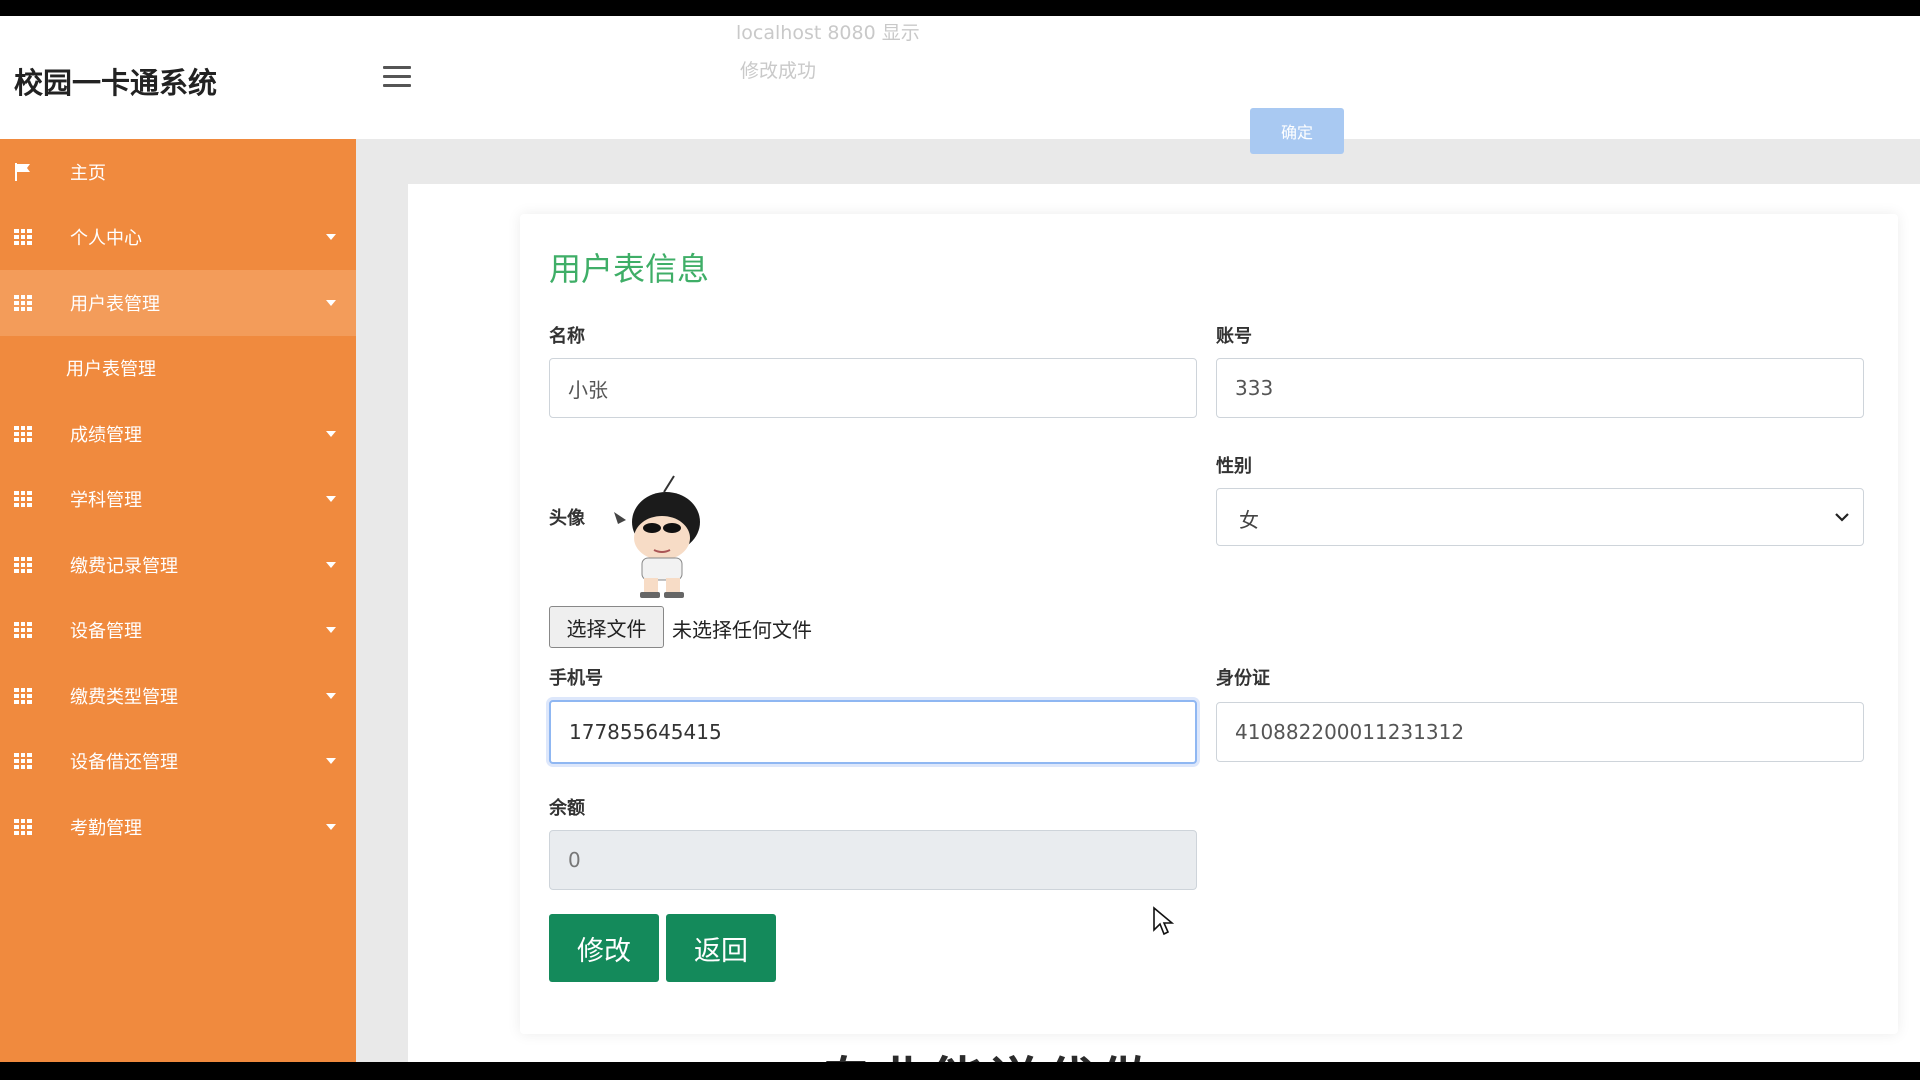 This screenshot has width=1920, height=1080. I want to click on phone-input, so click(873, 732).